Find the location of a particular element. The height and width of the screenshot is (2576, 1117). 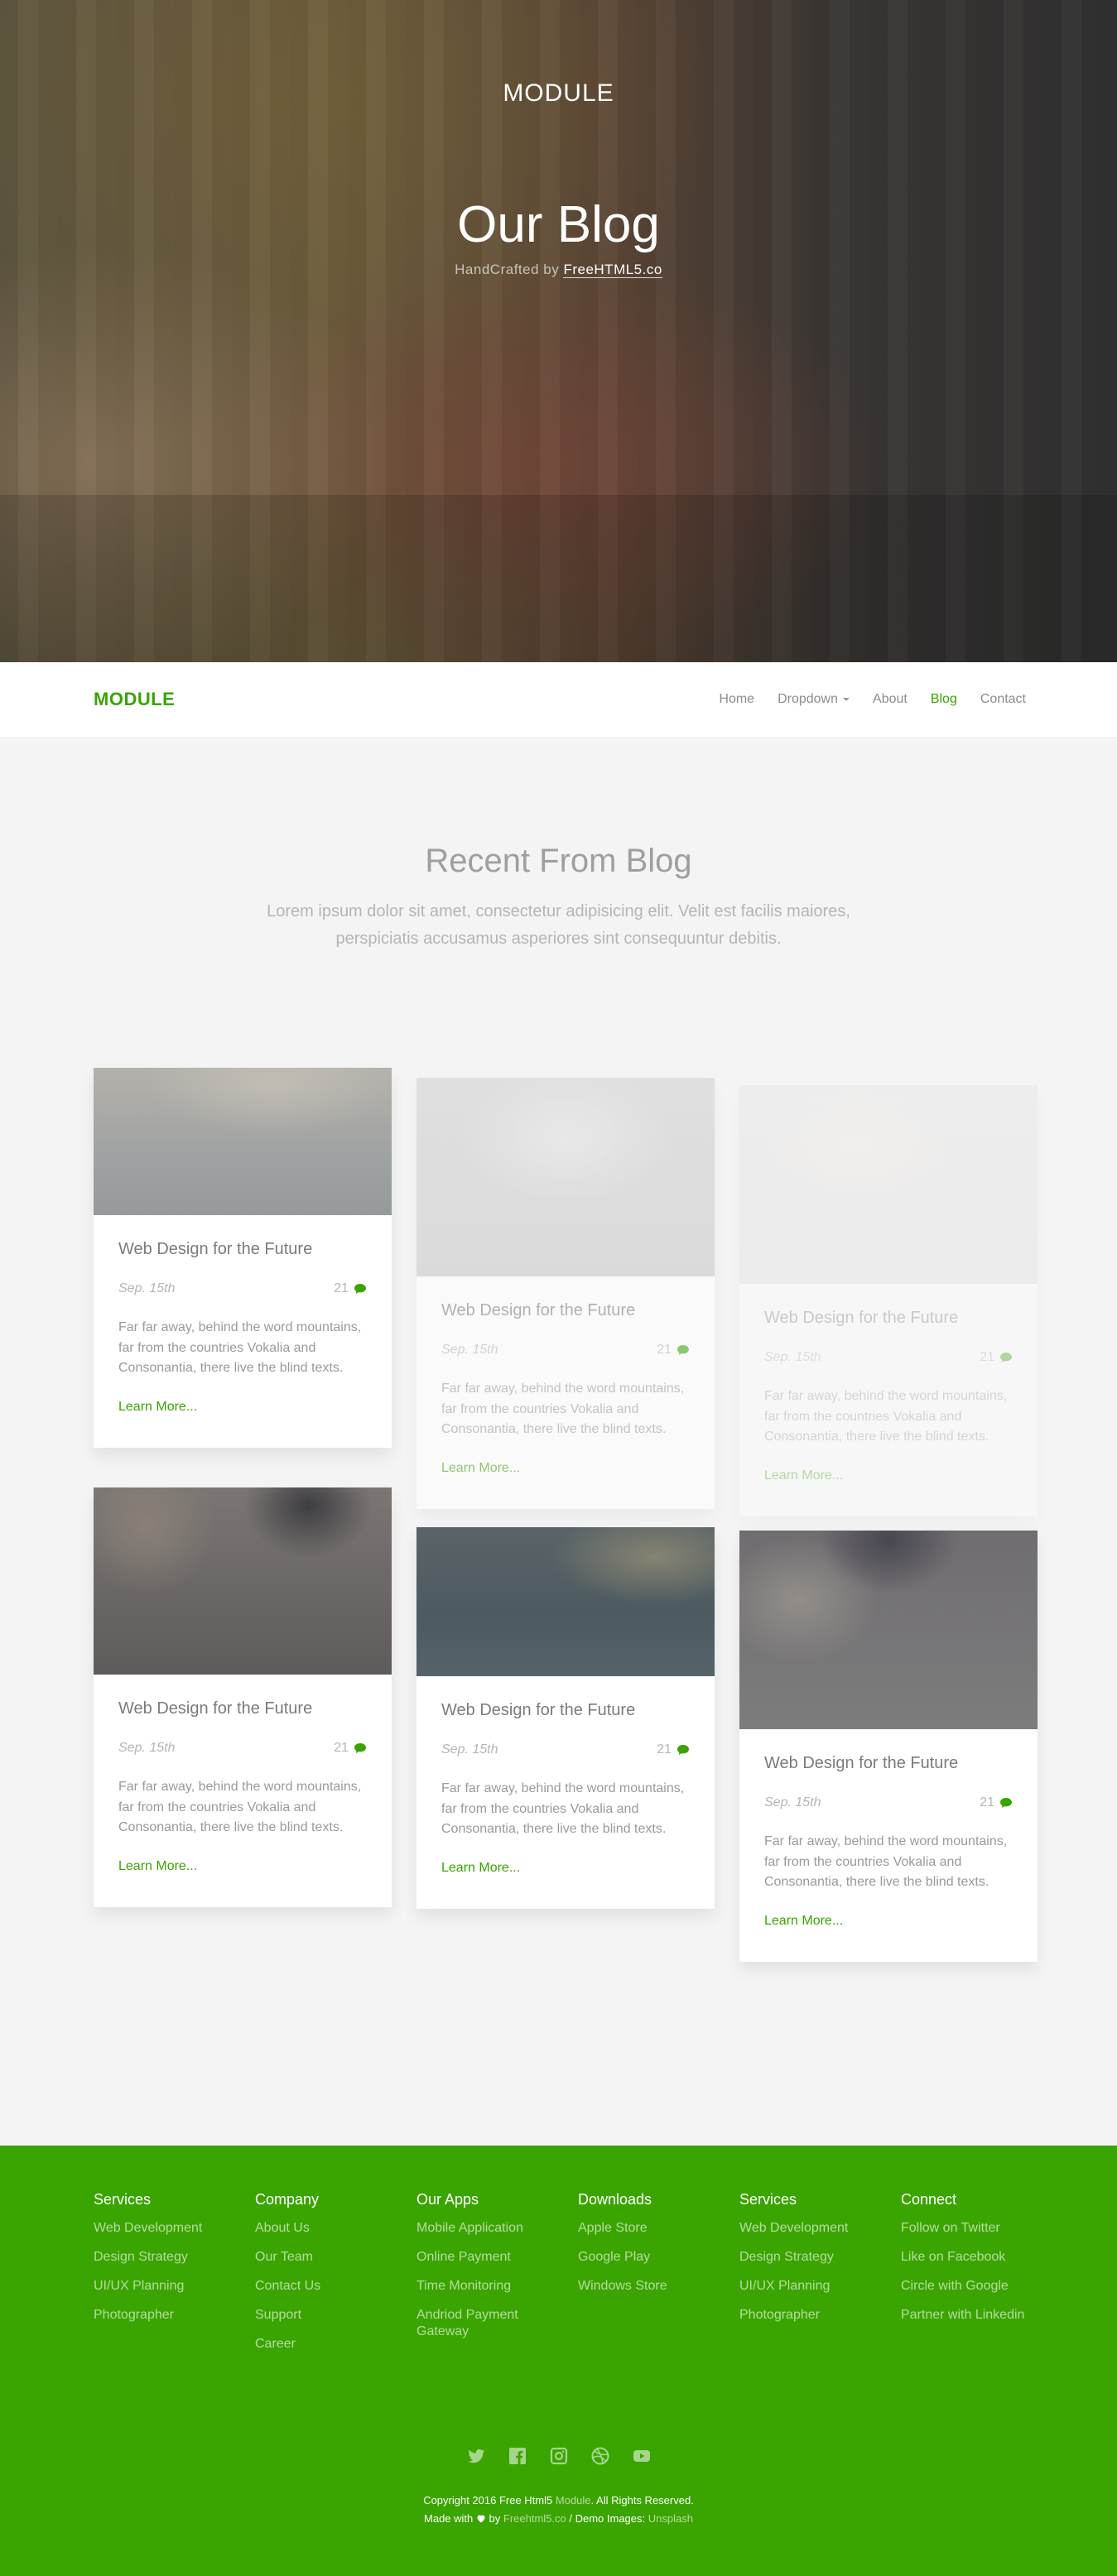

youtube-icon is located at coordinates (641, 2456).